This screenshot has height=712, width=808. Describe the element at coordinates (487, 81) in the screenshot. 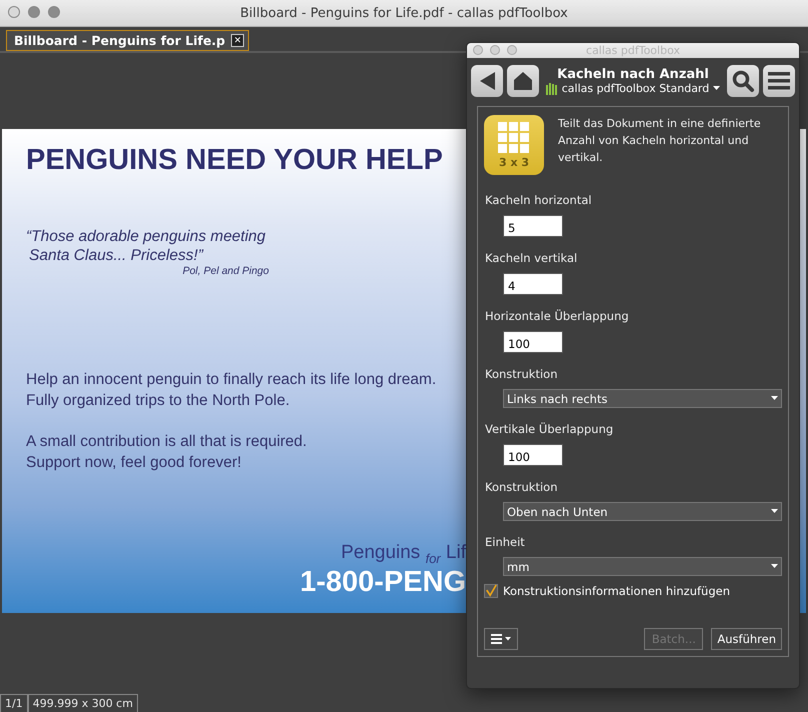

I see `back-button` at that location.